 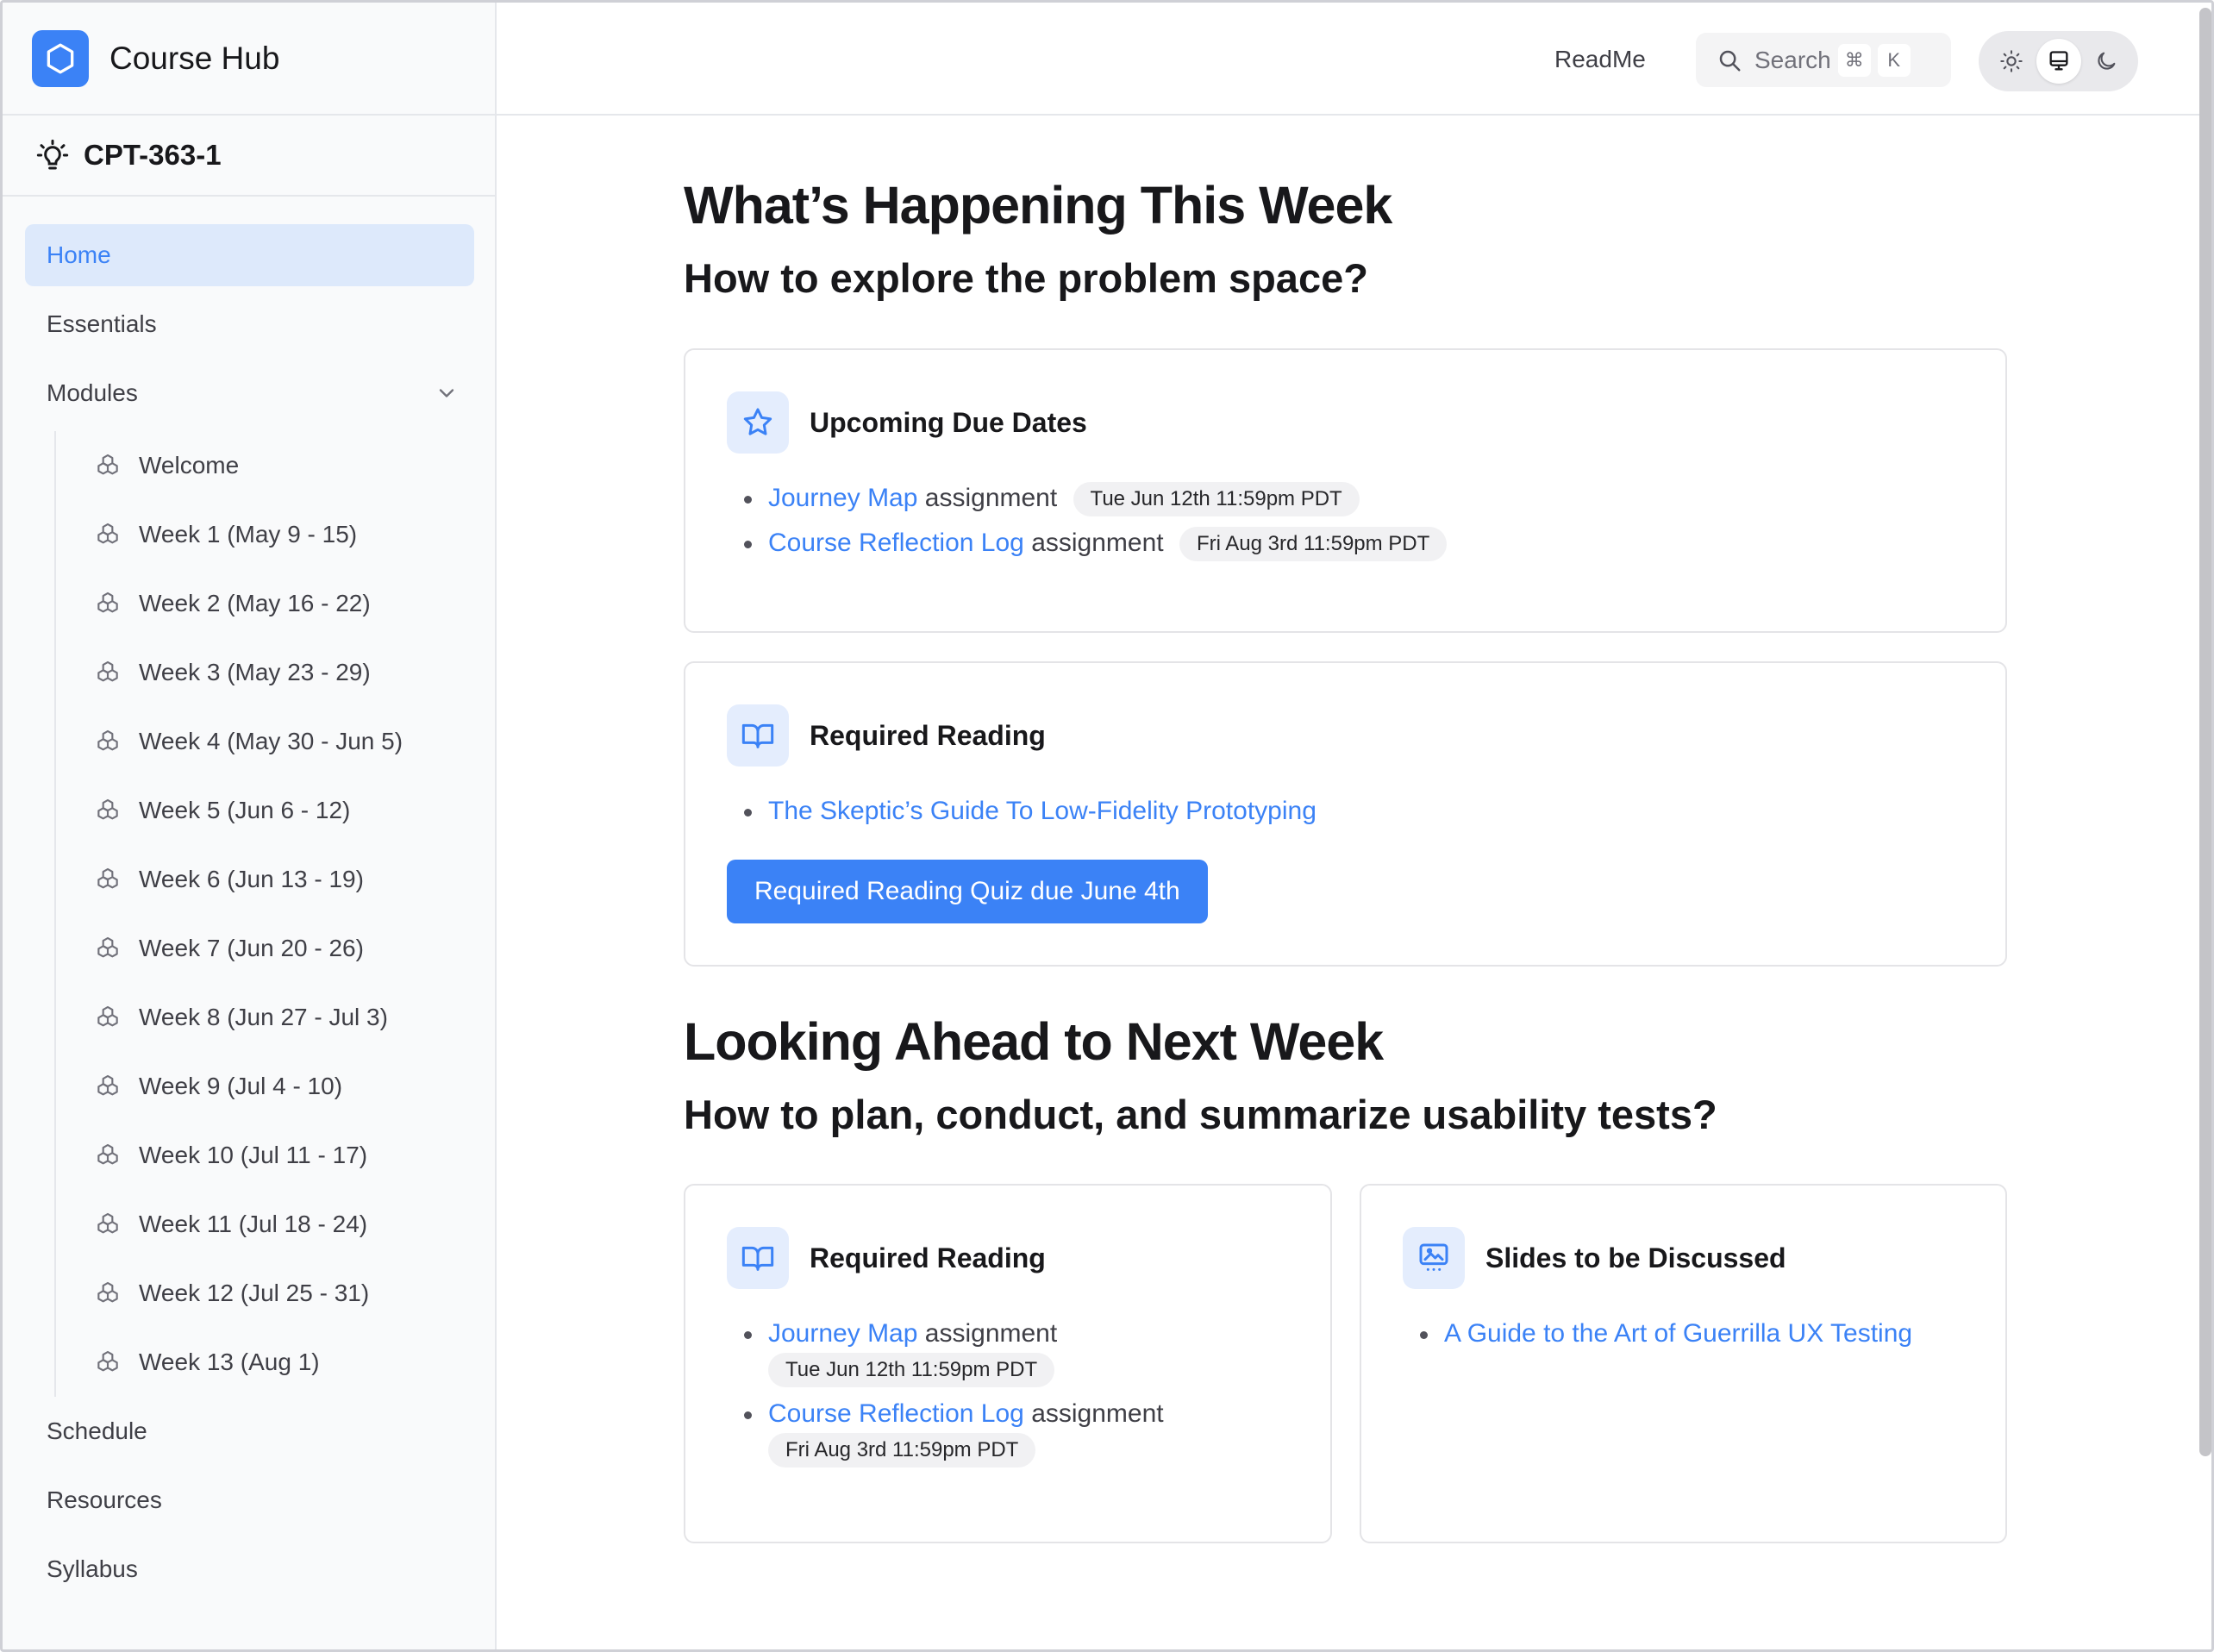 I want to click on sidebar-item-resources: Resources, so click(x=250, y=1500).